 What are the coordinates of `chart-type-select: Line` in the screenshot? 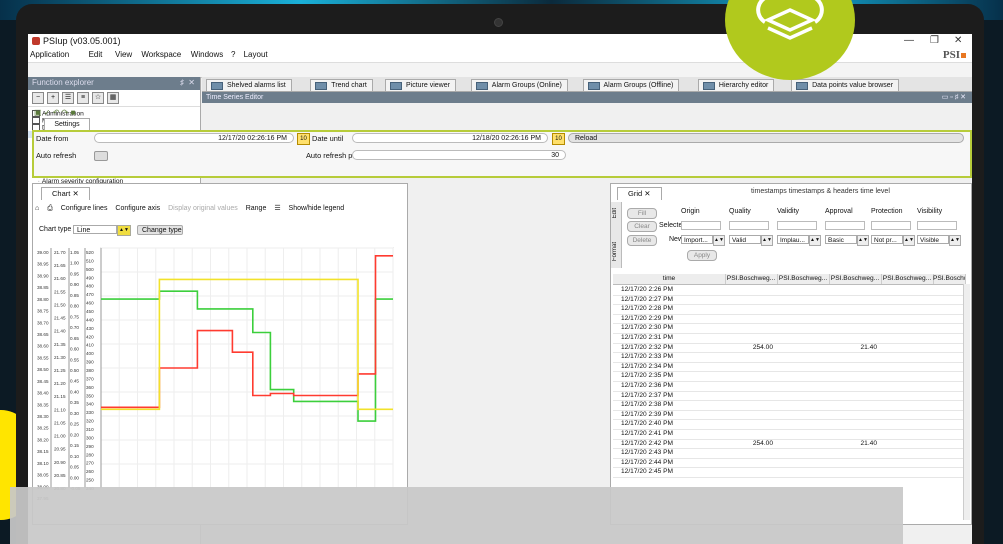 It's located at (95, 229).